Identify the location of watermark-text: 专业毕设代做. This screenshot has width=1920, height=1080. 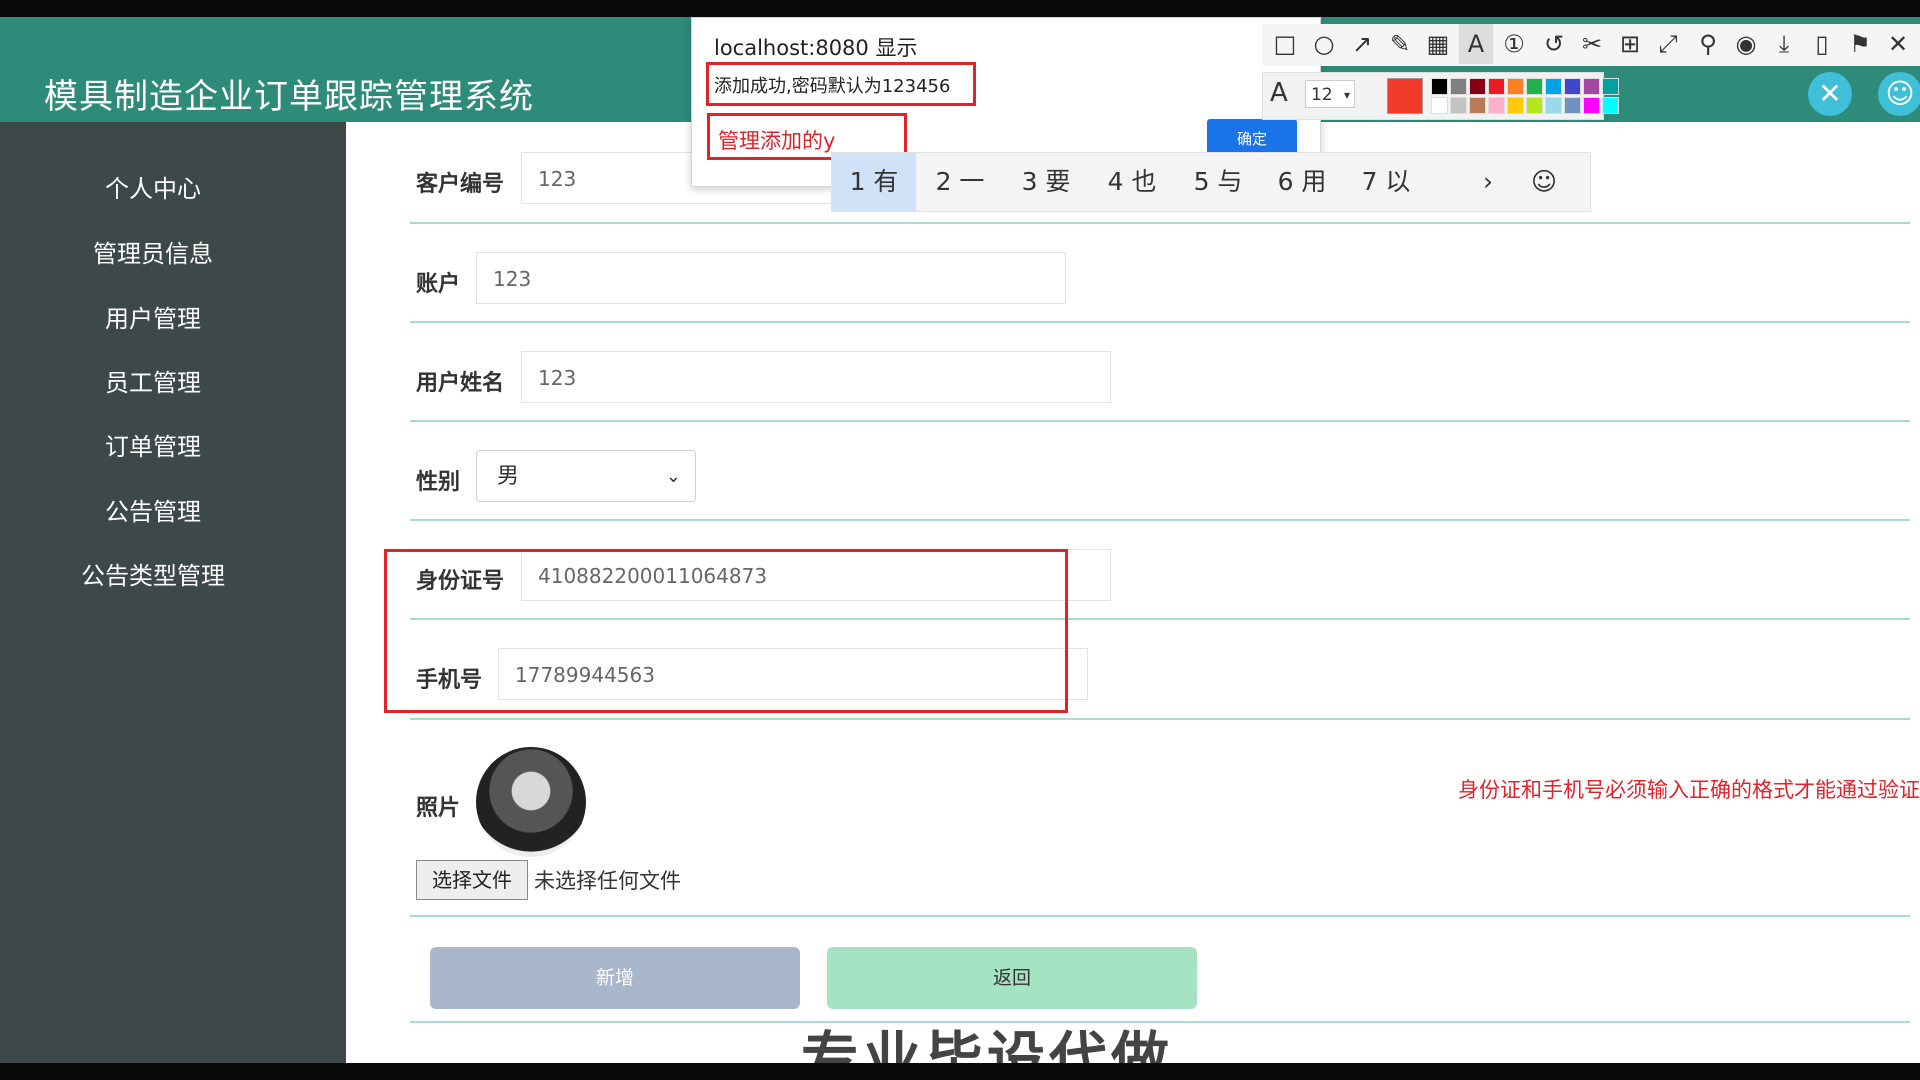
(987, 1044).